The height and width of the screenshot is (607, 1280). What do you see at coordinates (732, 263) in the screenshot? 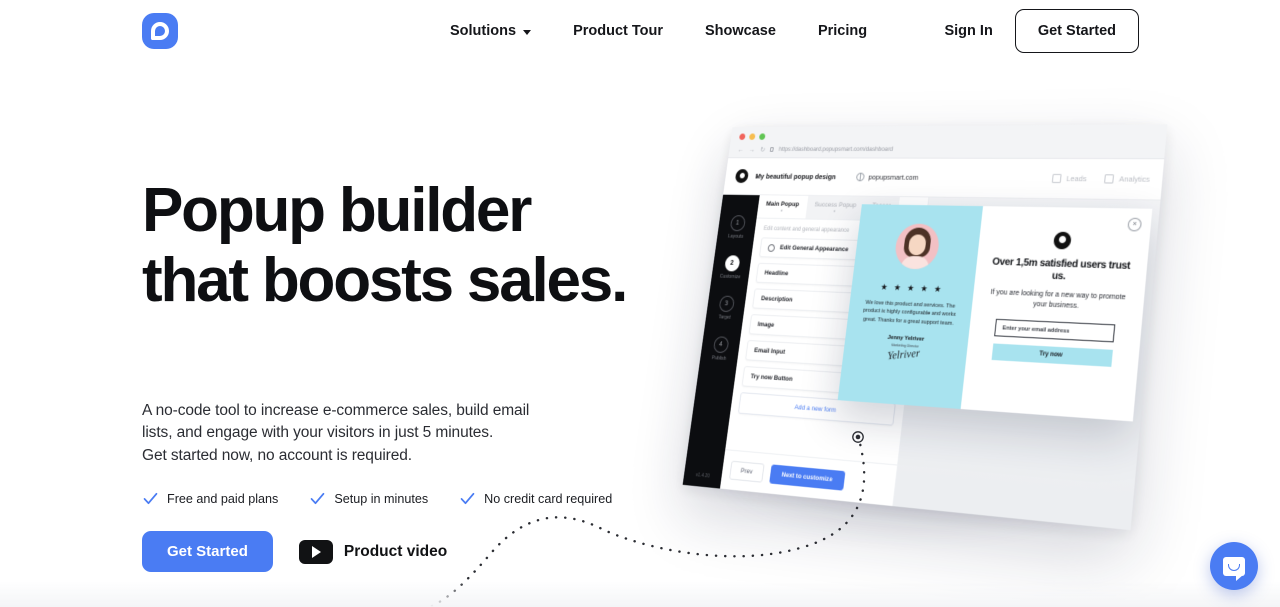
I see `step-2-customize: 2` at bounding box center [732, 263].